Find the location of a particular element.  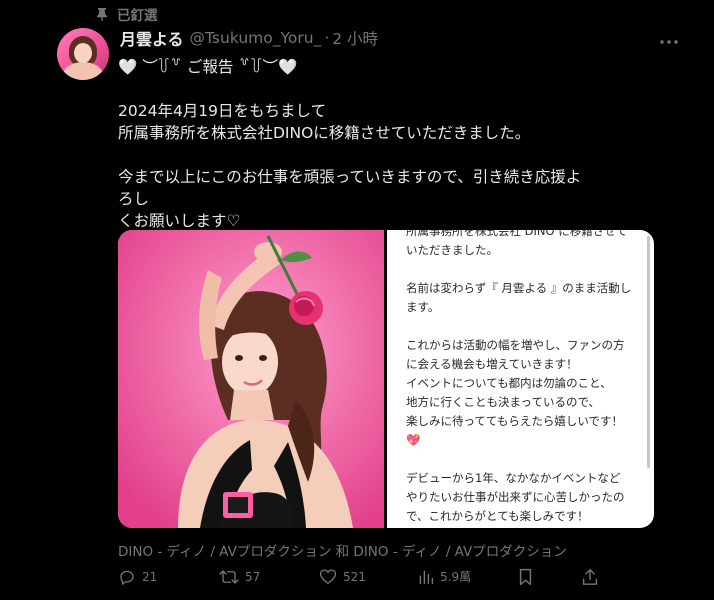

display-name: 月雲よる is located at coordinates (152, 38).